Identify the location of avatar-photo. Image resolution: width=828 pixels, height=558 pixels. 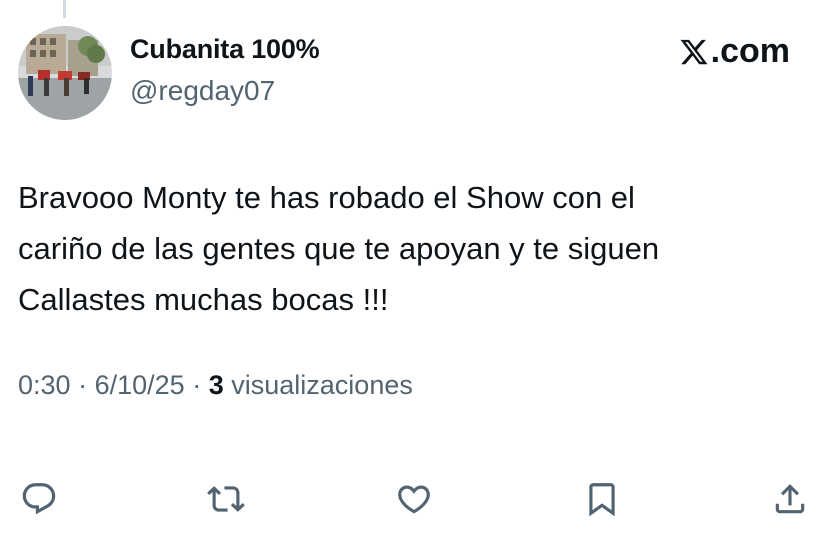
(65, 73).